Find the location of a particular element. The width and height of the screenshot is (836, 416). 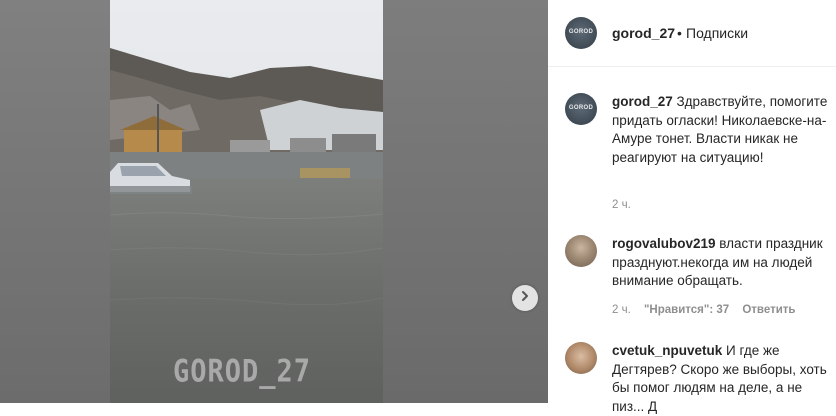

comment-meta: 2 ч. is located at coordinates (626, 205).